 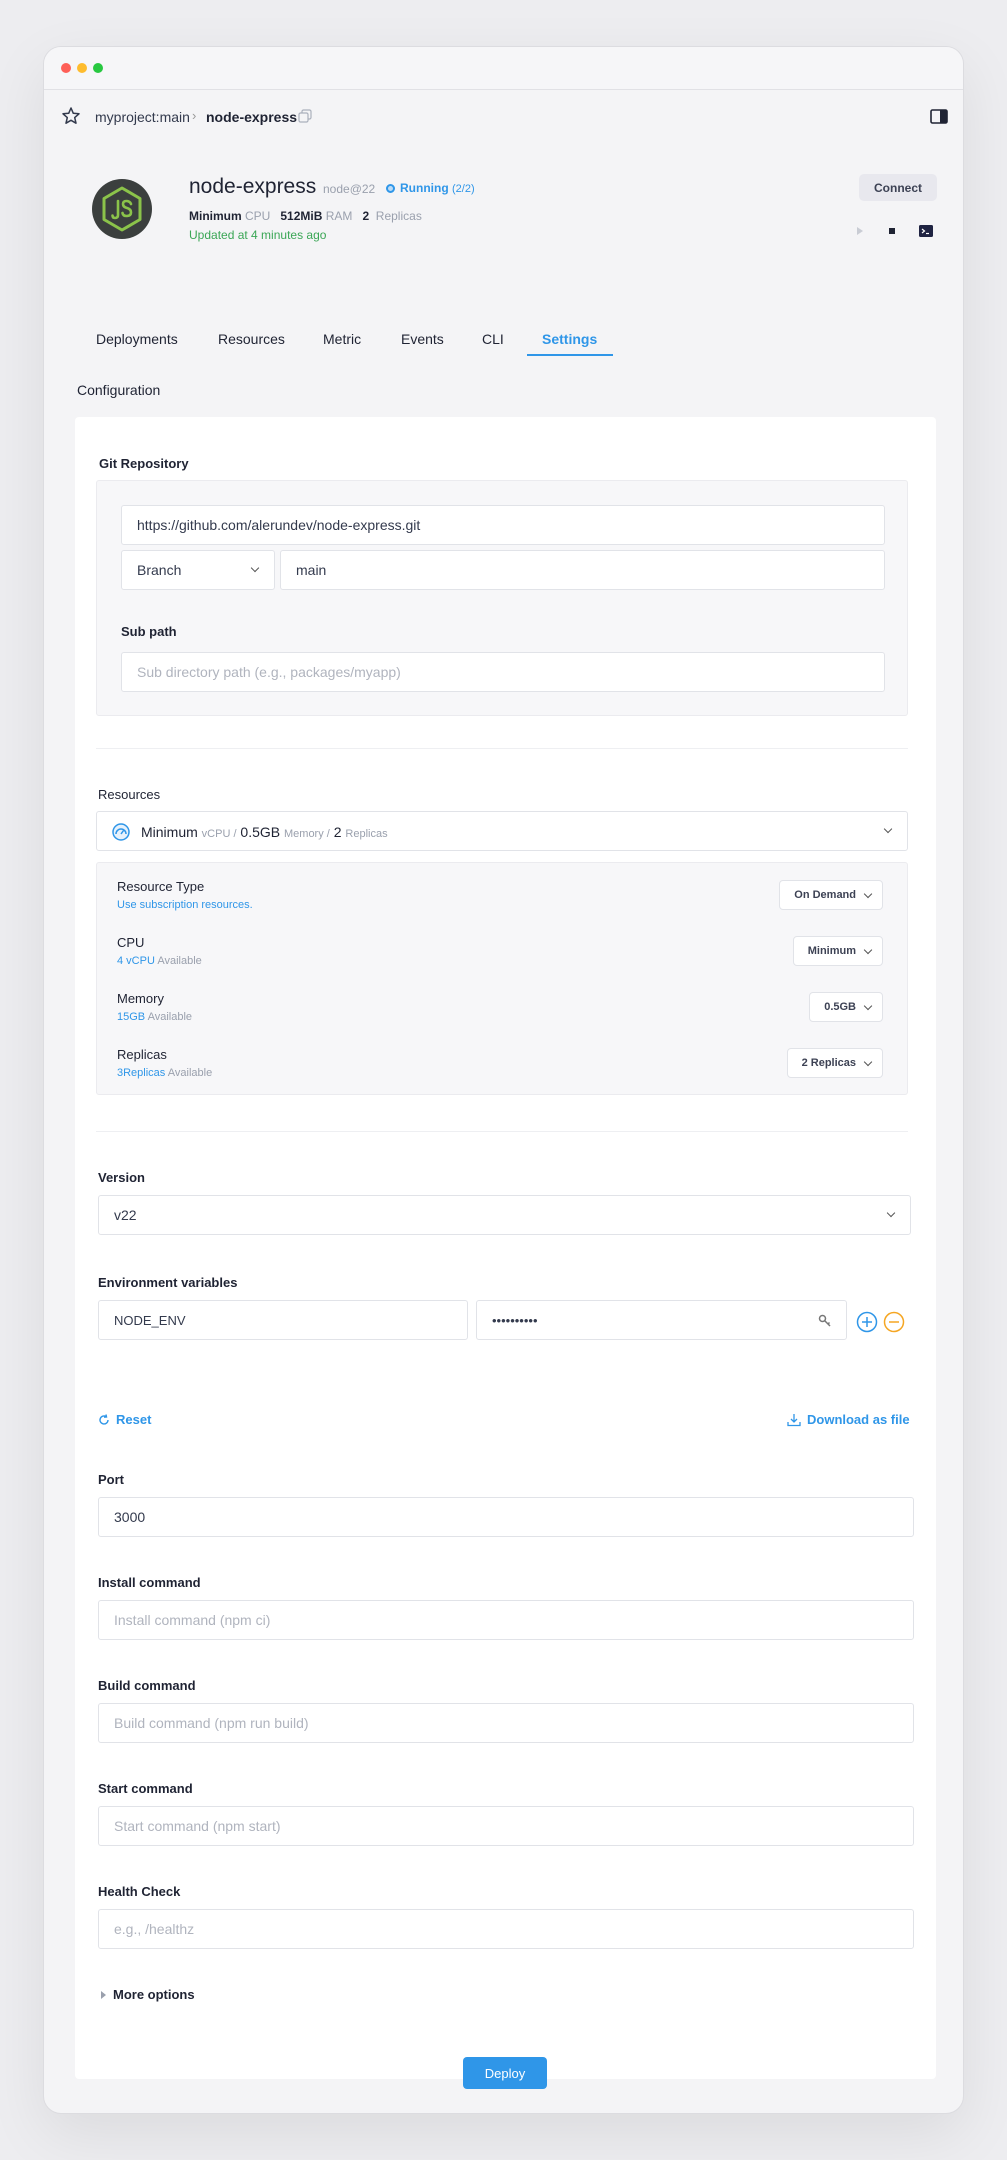 I want to click on connect-button: Connect, so click(x=898, y=187).